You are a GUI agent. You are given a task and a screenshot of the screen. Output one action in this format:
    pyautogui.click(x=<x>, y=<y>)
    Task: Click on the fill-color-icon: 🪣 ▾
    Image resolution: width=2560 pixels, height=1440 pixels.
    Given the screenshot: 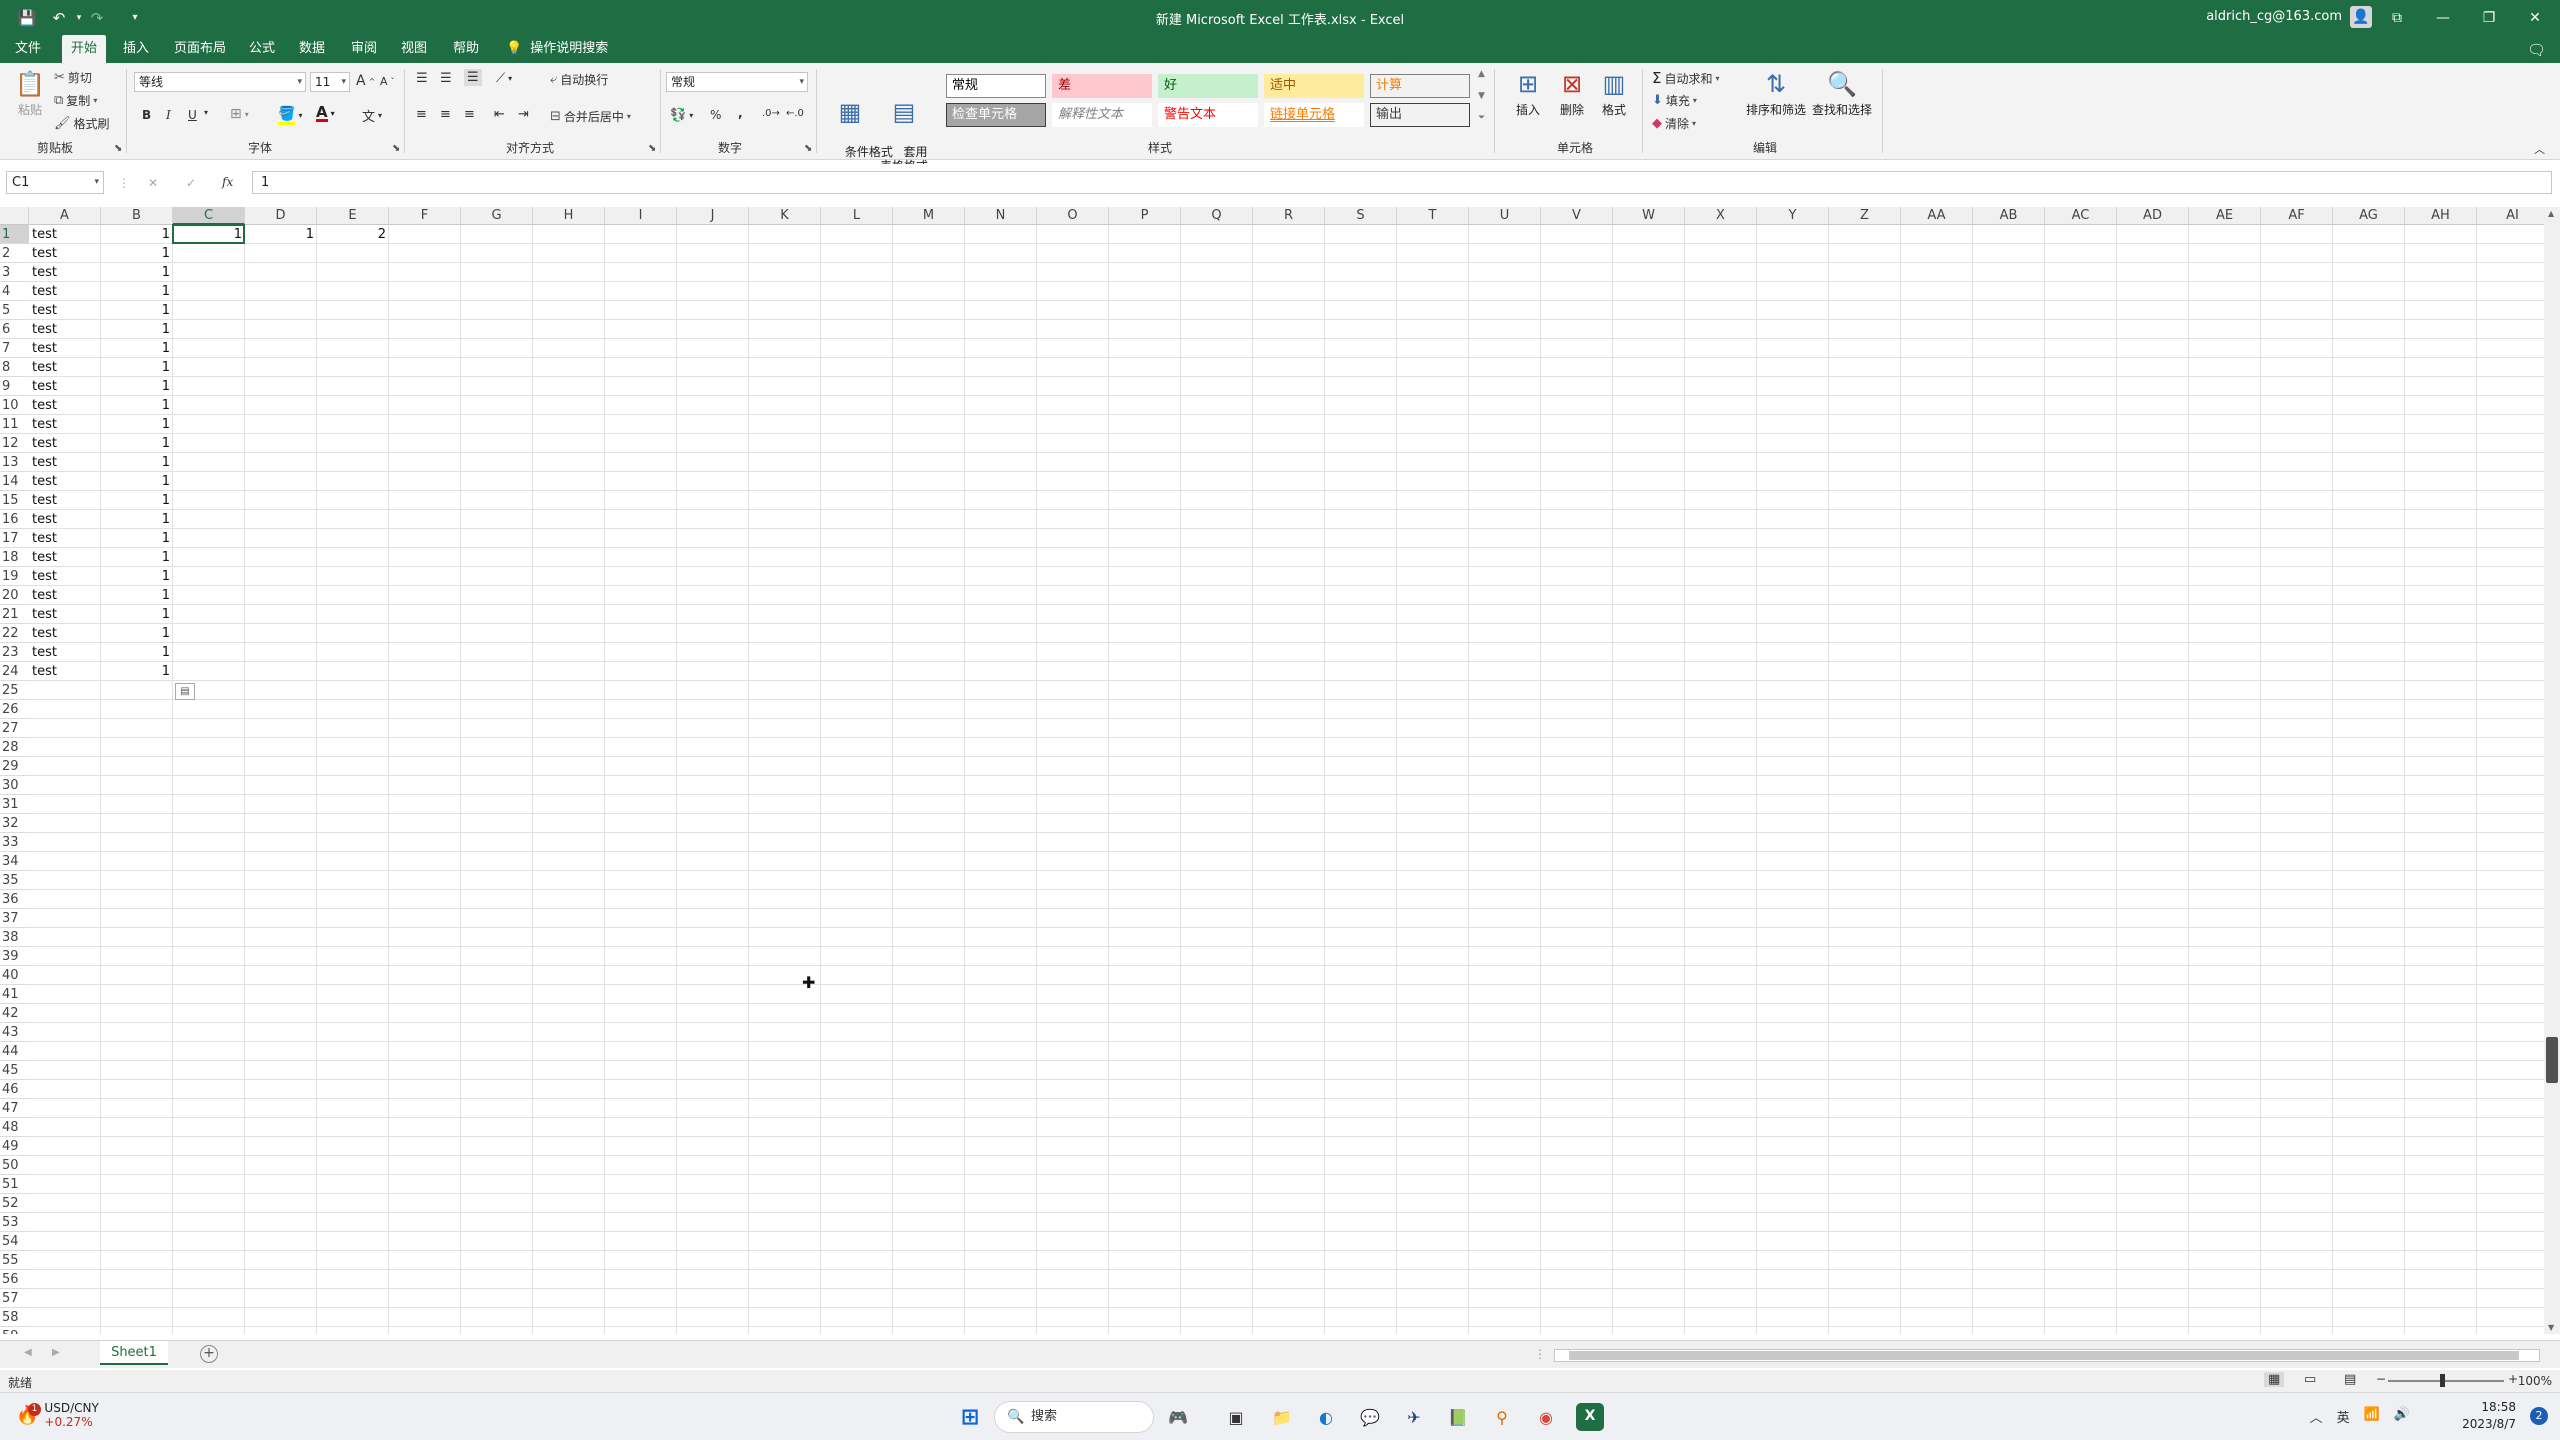 What is the action you would take?
    pyautogui.click(x=290, y=115)
    